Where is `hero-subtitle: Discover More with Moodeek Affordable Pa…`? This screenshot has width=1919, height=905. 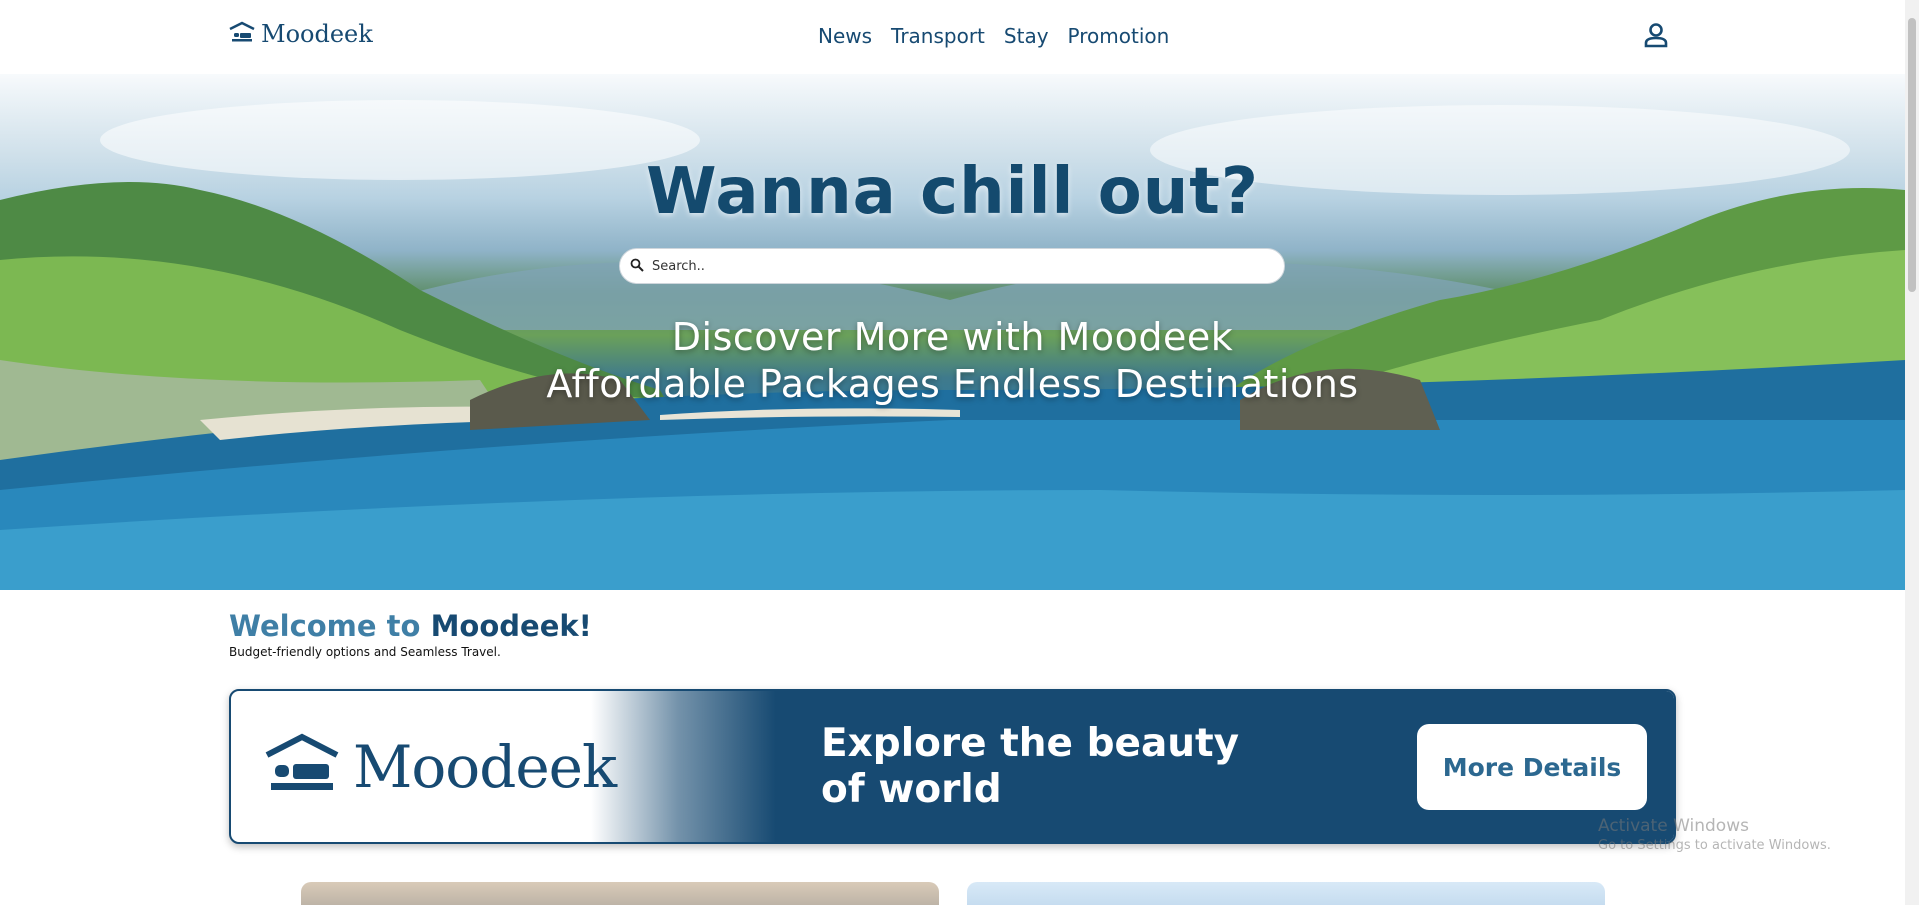 hero-subtitle: Discover More with Moodeek Affordable Pa… is located at coordinates (952, 361).